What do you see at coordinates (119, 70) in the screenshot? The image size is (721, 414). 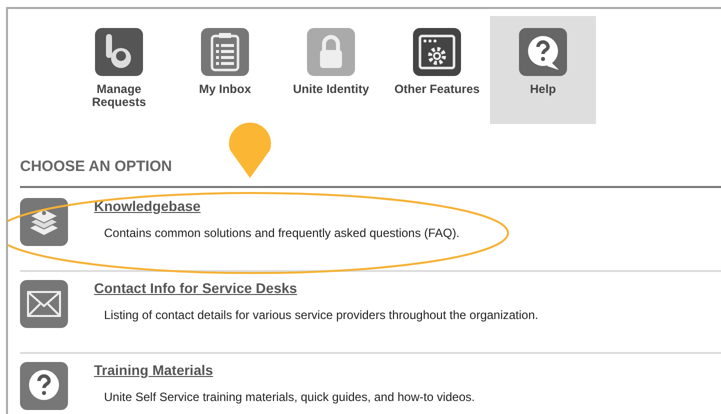 I see `nav-tab: Manage Requests` at bounding box center [119, 70].